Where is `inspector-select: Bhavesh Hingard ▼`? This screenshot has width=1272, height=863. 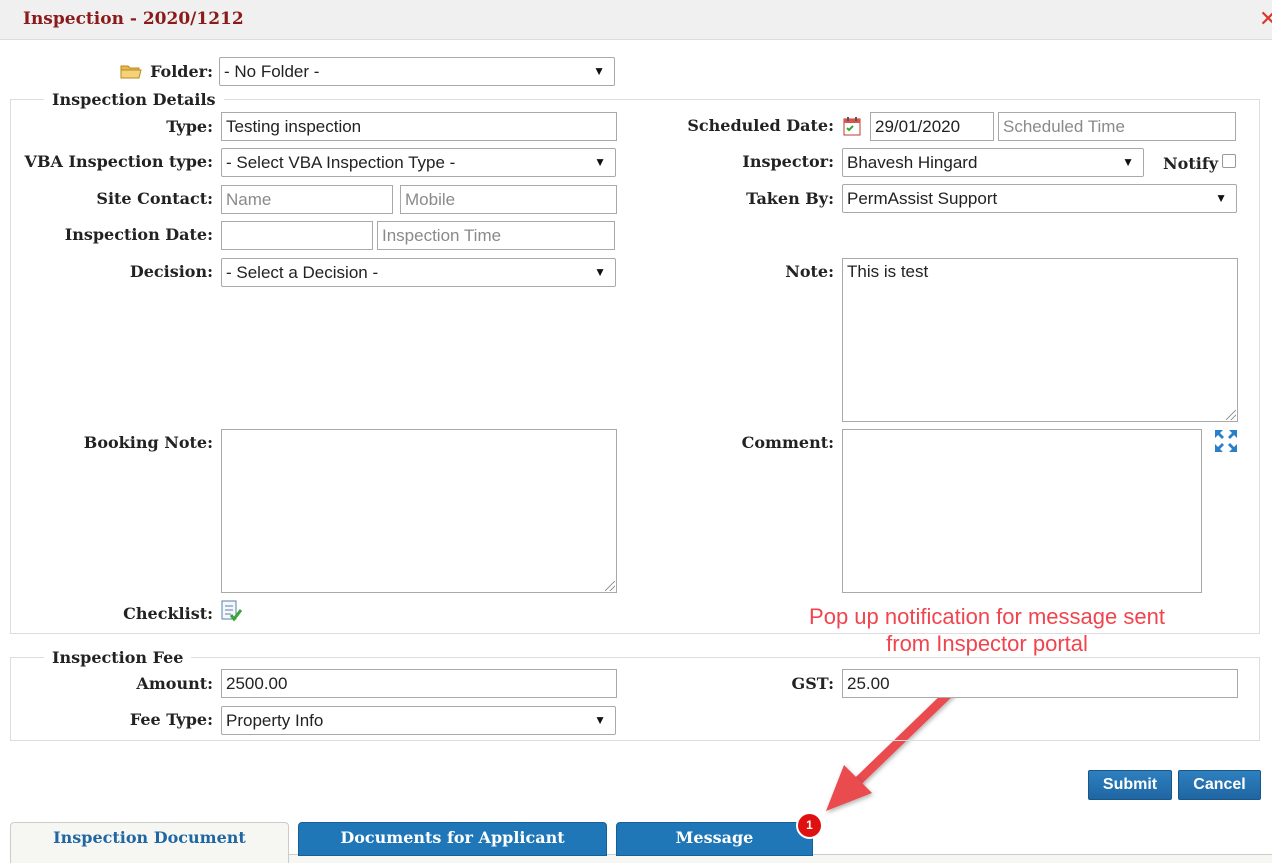 inspector-select: Bhavesh Hingard ▼ is located at coordinates (993, 162).